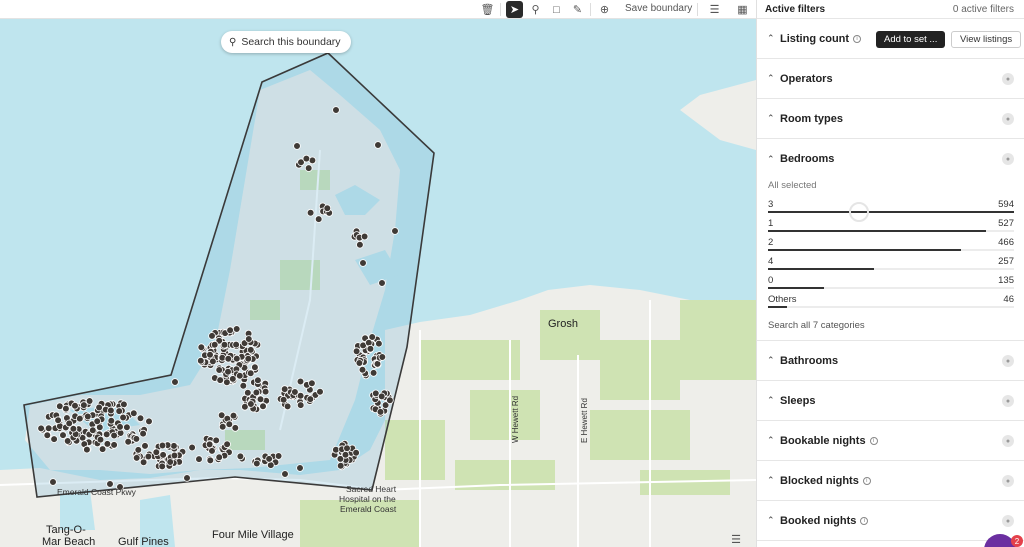 The height and width of the screenshot is (547, 1024). Describe the element at coordinates (890, 401) in the screenshot. I see `section-sleeps: ⌃ Sleeps ●` at that location.